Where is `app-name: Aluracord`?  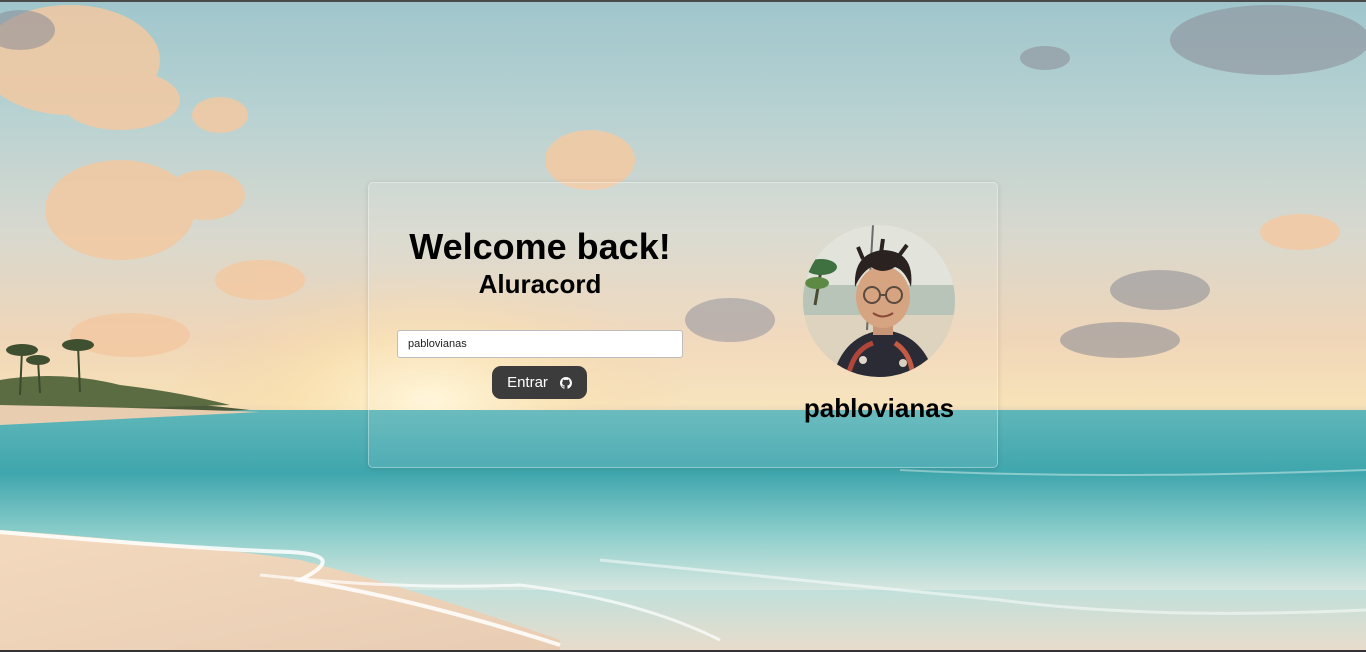 app-name: Aluracord is located at coordinates (540, 284).